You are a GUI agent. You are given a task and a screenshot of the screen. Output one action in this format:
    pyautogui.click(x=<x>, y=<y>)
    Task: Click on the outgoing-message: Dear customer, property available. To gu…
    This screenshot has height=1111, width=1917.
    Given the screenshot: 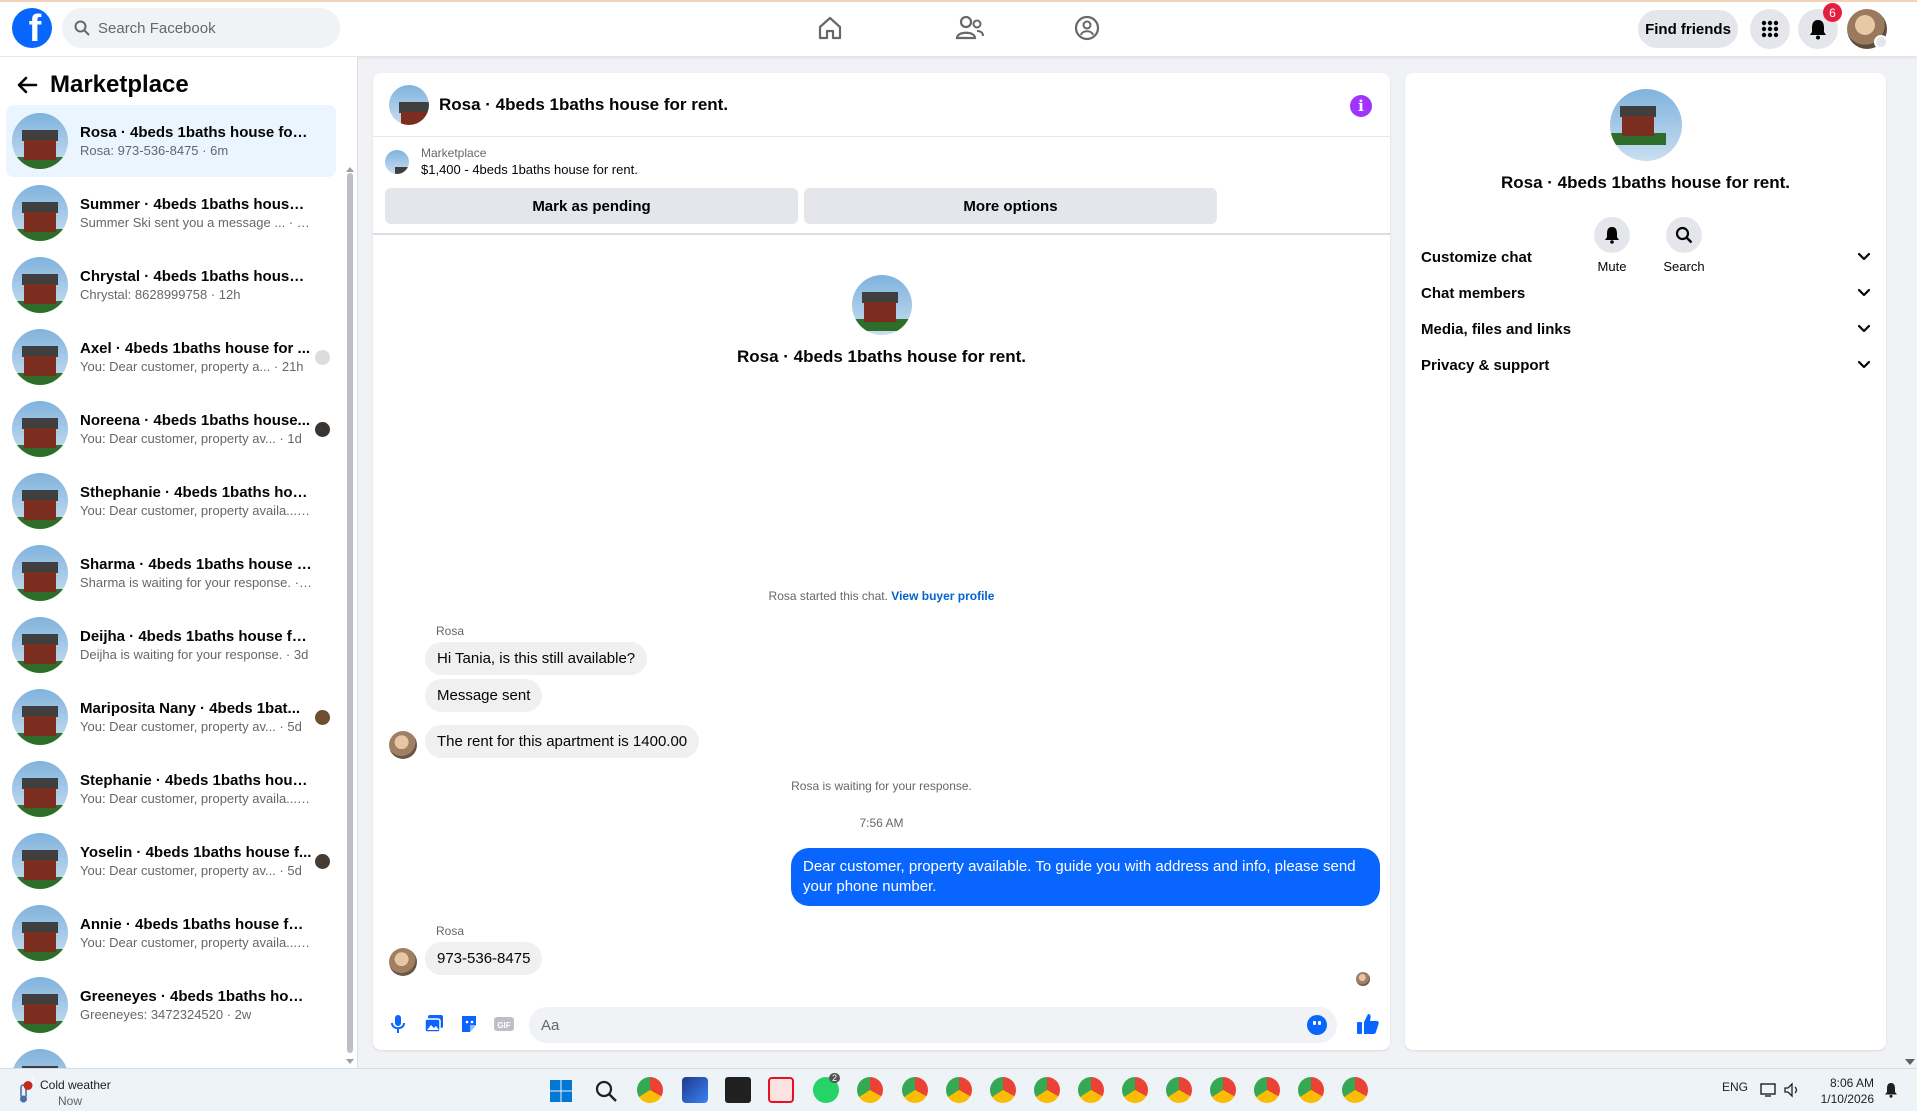 What is the action you would take?
    pyautogui.click(x=1085, y=877)
    